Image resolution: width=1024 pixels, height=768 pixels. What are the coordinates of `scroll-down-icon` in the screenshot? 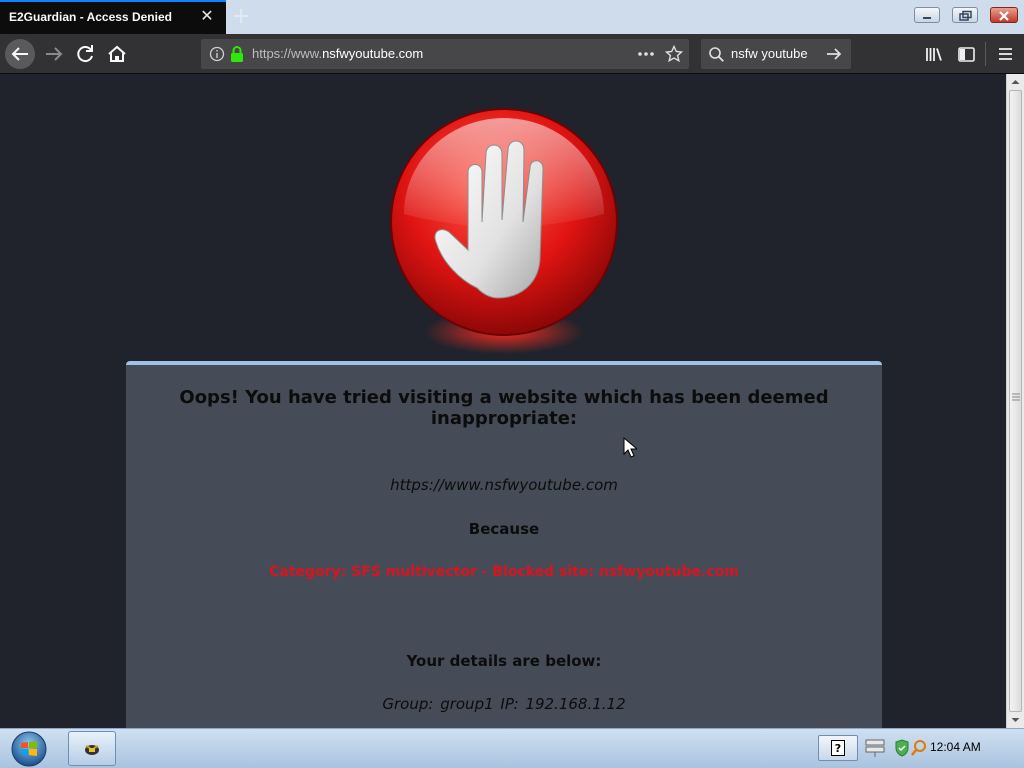 It's located at (1015, 720).